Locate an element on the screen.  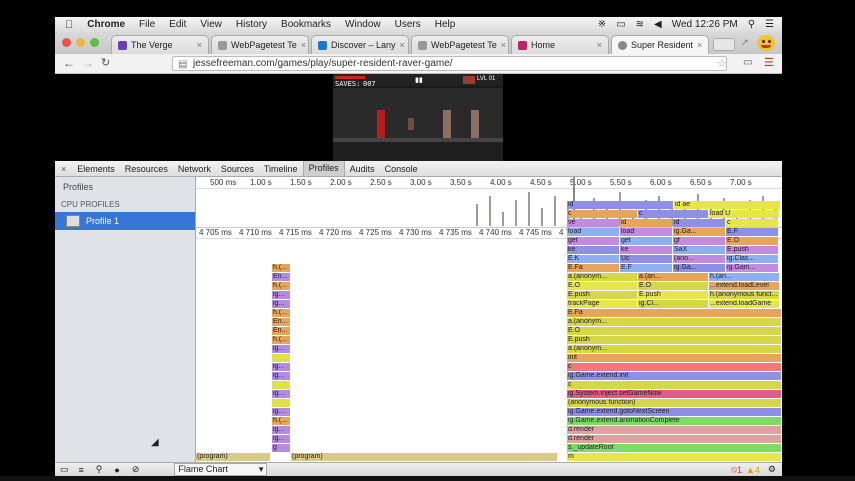
flame-block: ve is located at coordinates (593, 223).